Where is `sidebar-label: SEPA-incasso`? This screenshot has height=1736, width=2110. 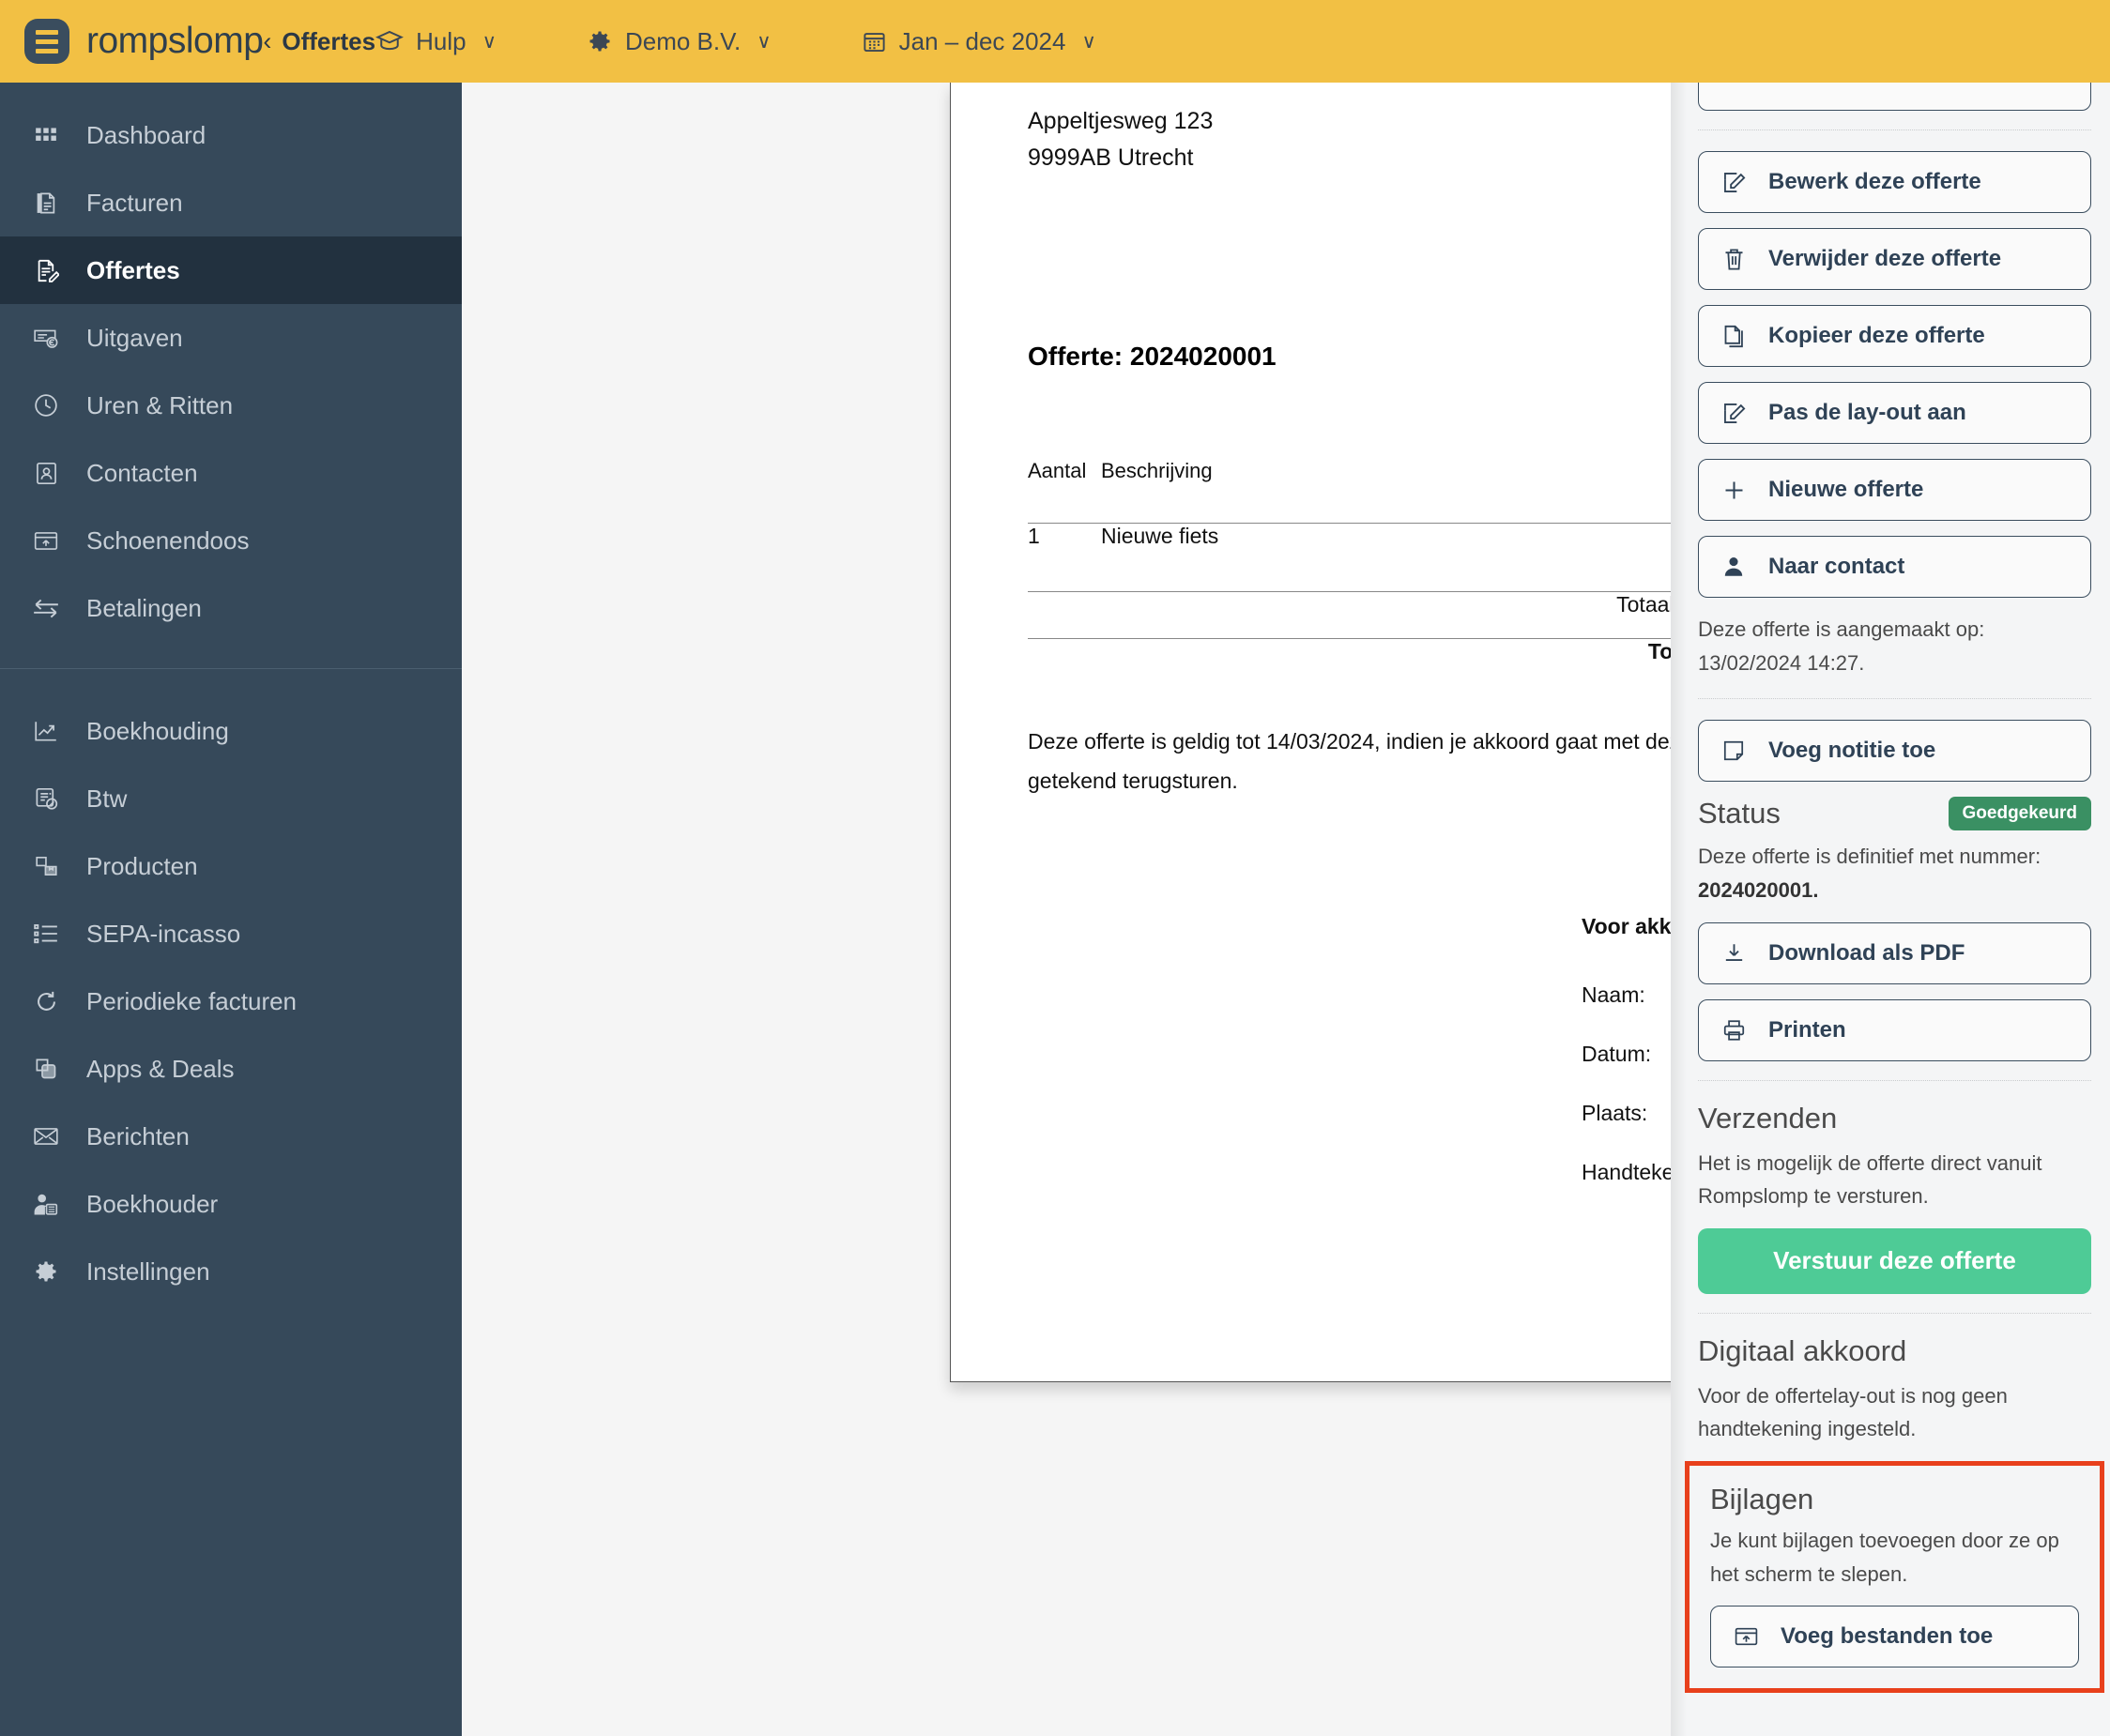
sidebar-label: SEPA-incasso is located at coordinates (163, 933).